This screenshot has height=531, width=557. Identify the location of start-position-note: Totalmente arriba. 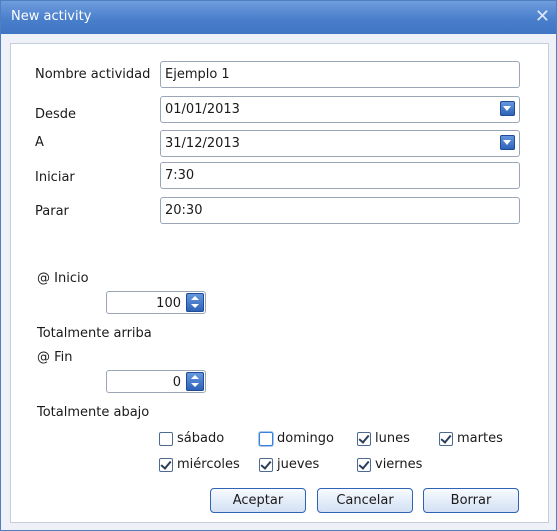
(94, 333).